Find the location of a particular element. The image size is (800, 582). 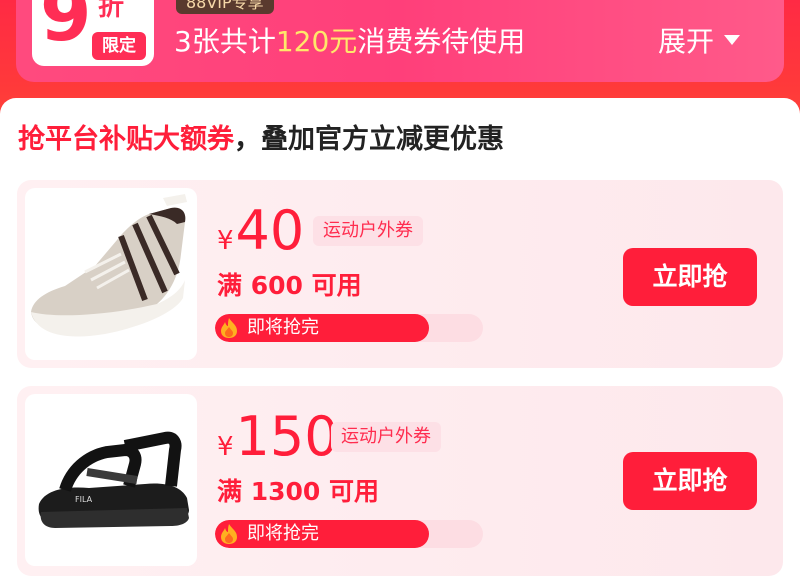

section-title-rest: ，叠加官方立减更优惠 is located at coordinates (369, 139).